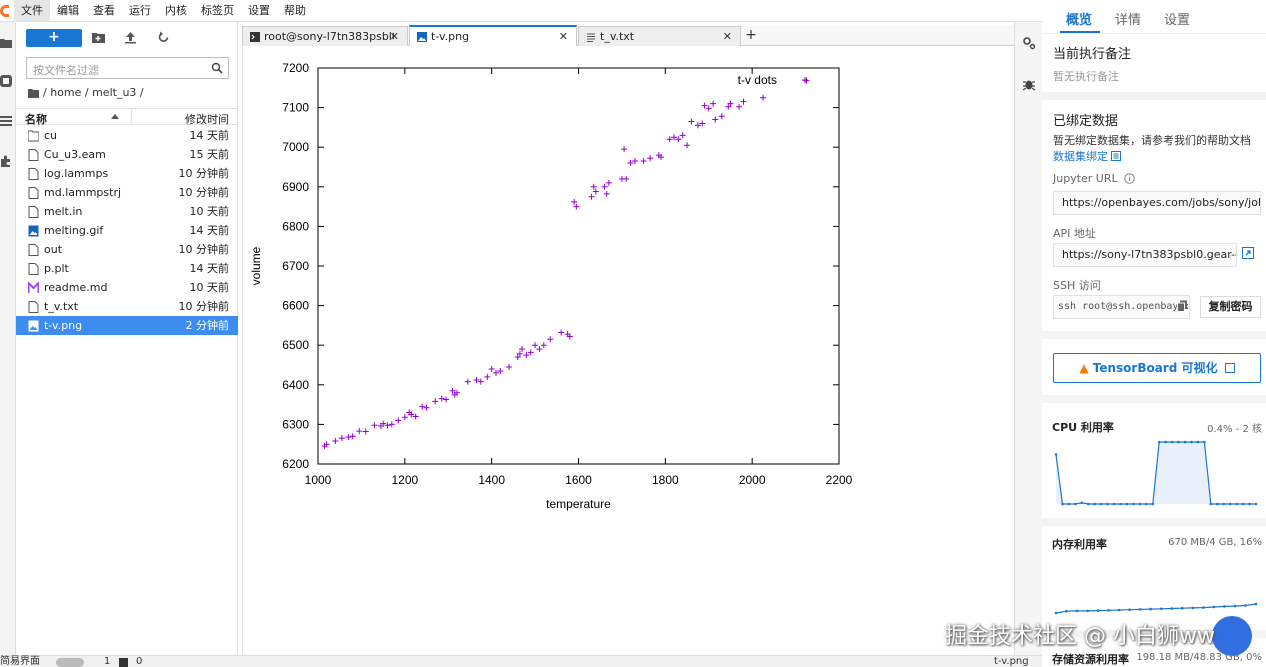  What do you see at coordinates (318, 480) in the screenshot?
I see `x-tick-label: 1000` at bounding box center [318, 480].